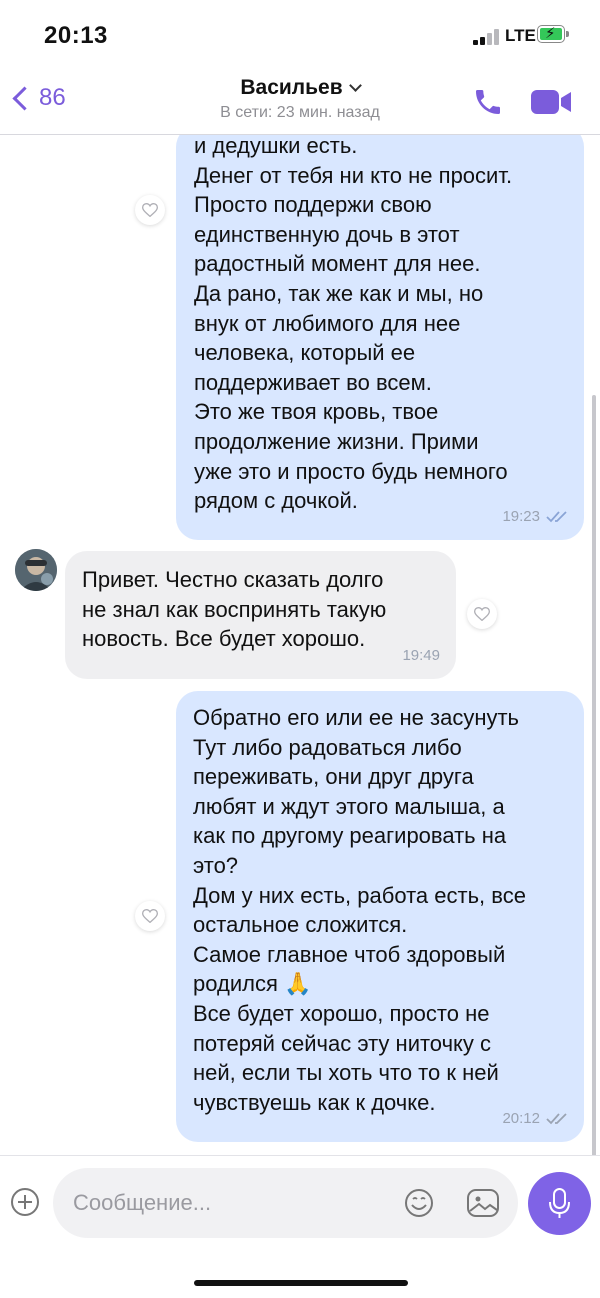 The image size is (600, 1298). I want to click on microphone-button, so click(559, 1203).